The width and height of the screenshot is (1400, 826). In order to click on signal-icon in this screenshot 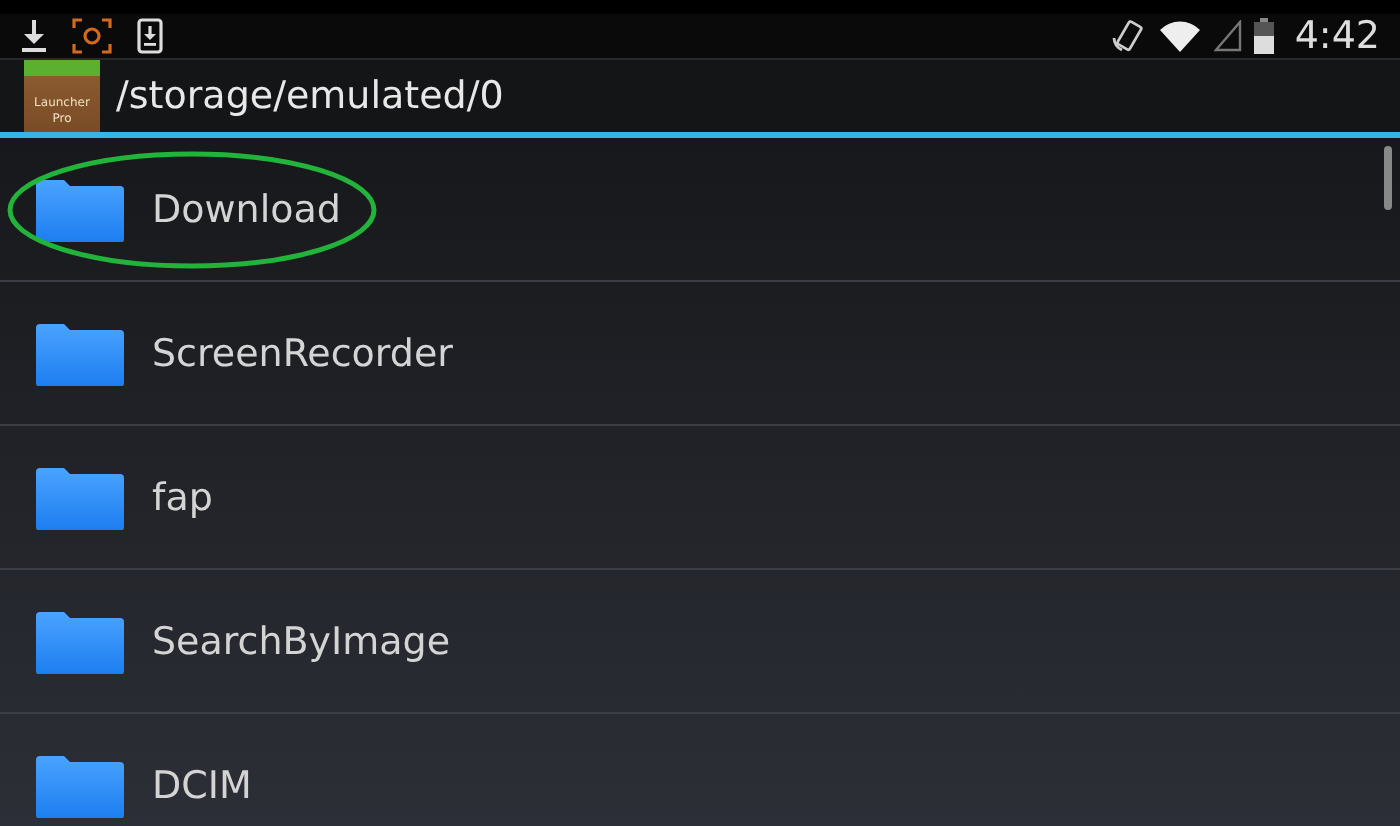, I will do `click(1228, 36)`.